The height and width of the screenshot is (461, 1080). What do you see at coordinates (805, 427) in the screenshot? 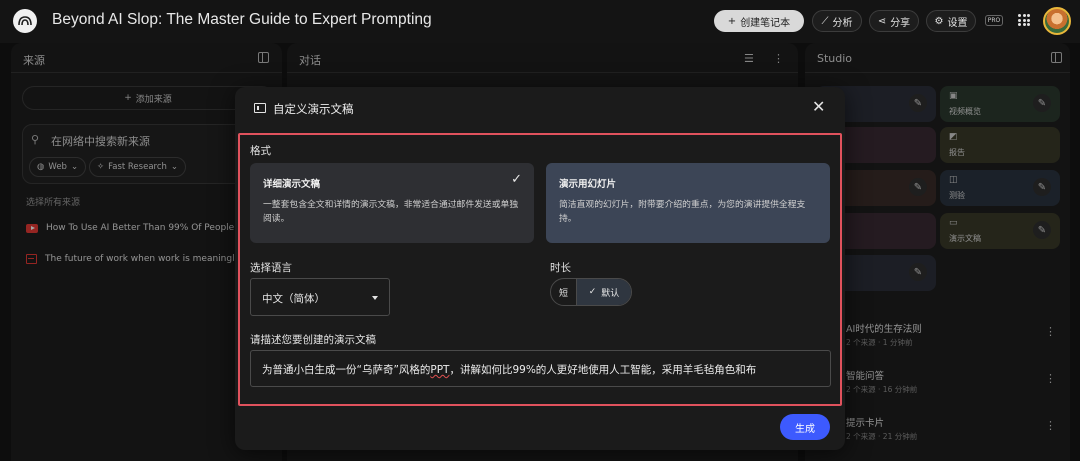
I see `generate-button: 生成` at bounding box center [805, 427].